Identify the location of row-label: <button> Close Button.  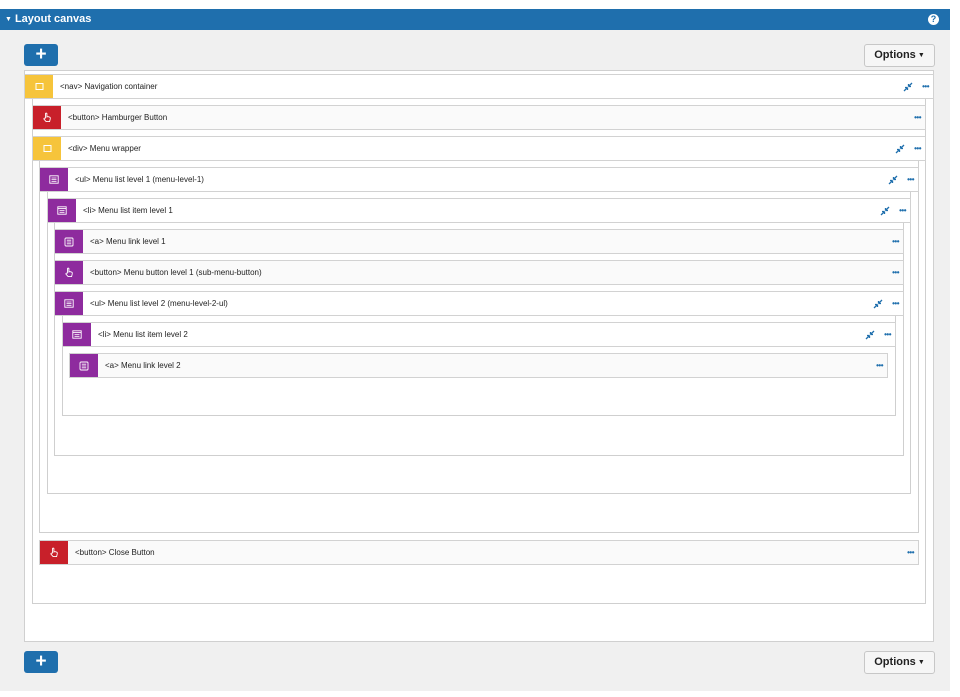
(115, 552).